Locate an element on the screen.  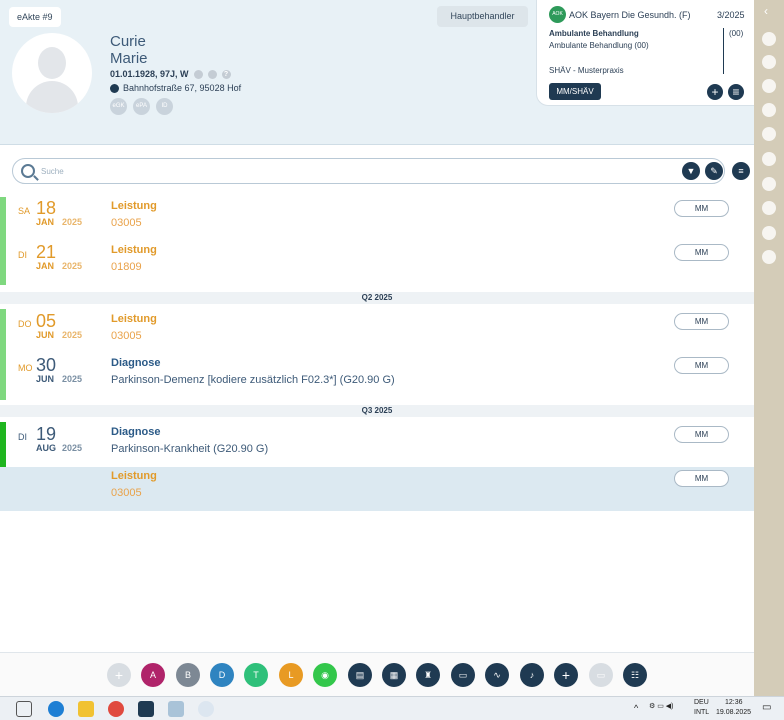
toolbar-a-button: A is located at coordinates (153, 675).